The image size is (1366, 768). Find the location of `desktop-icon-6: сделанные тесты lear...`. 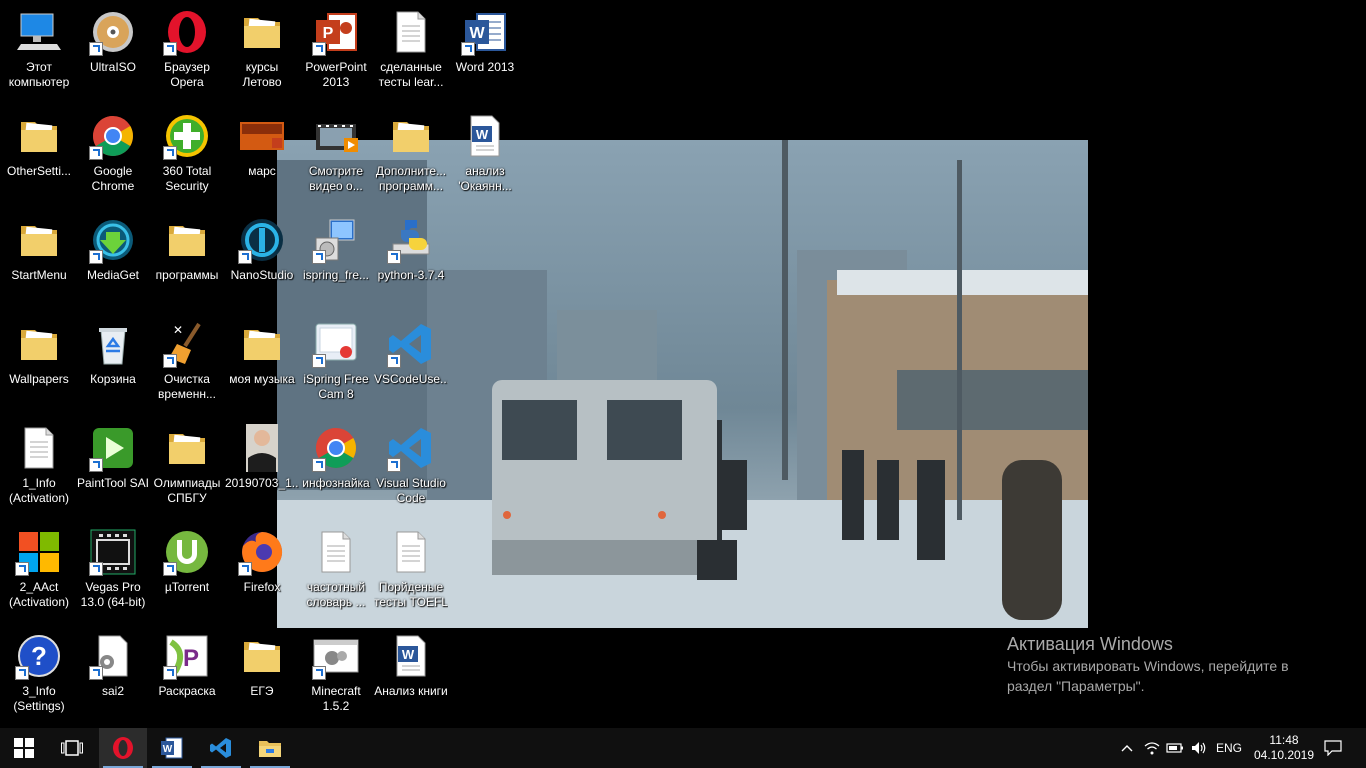

desktop-icon-6: сделанные тесты lear... is located at coordinates (411, 52).